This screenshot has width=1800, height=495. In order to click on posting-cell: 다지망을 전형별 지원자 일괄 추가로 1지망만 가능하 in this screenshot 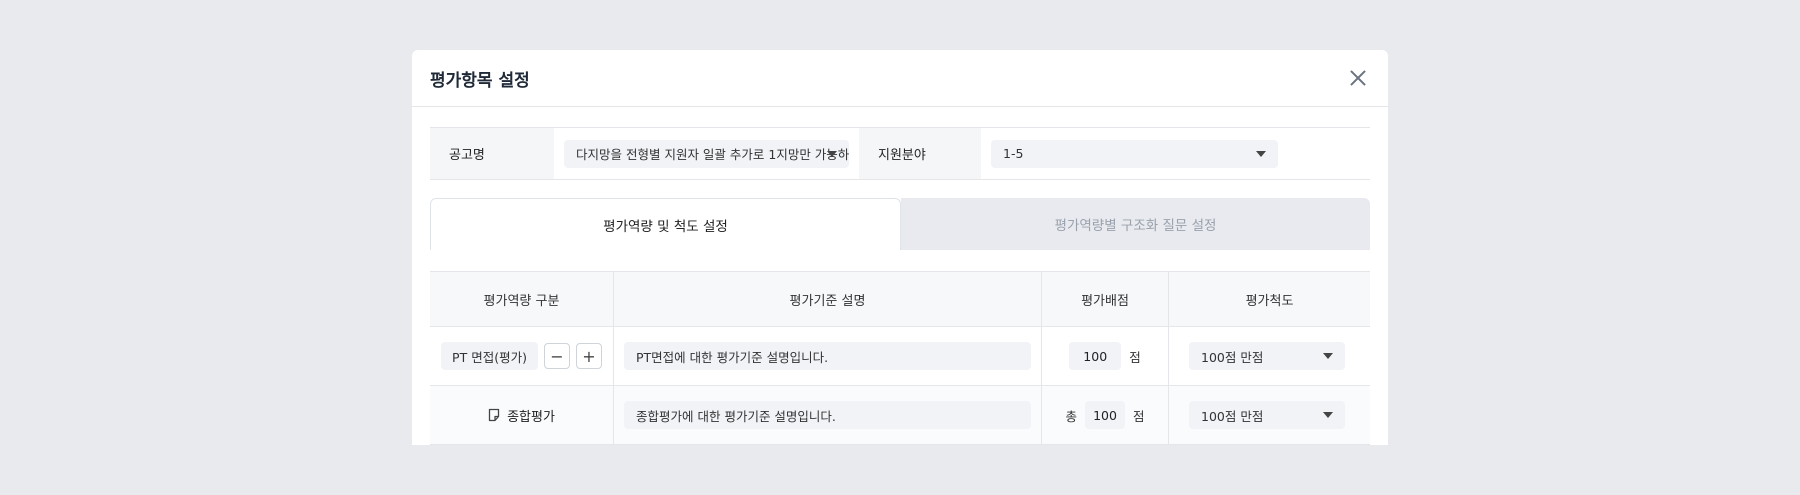, I will do `click(706, 153)`.